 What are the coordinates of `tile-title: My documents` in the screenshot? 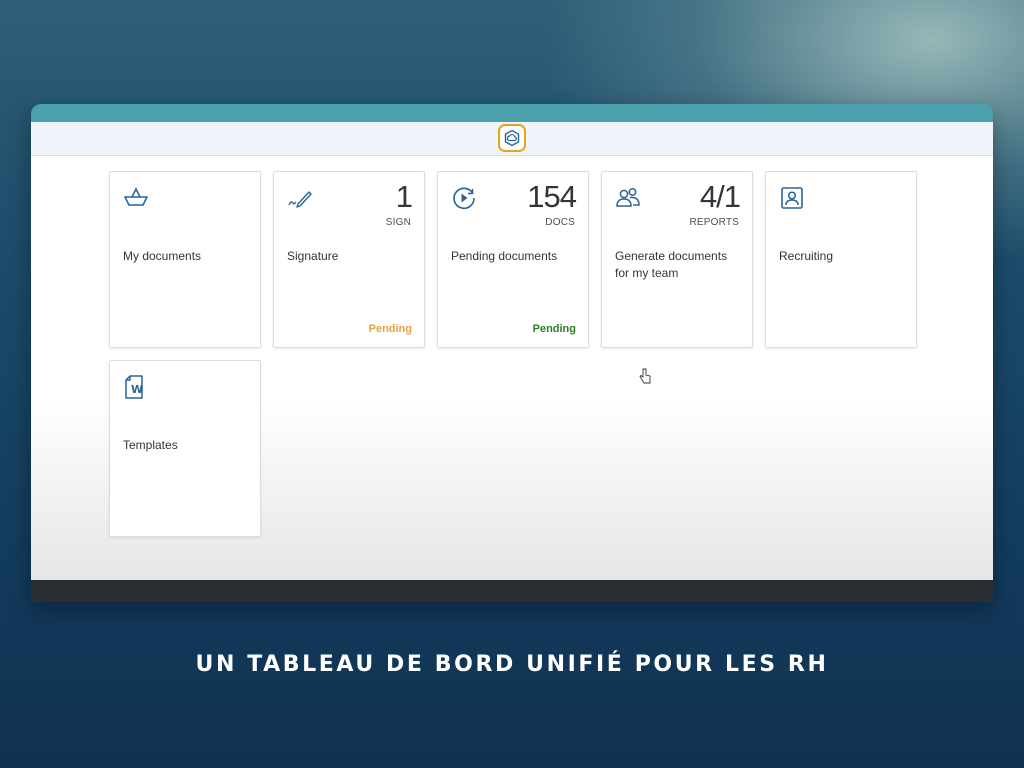 It's located at (162, 256).